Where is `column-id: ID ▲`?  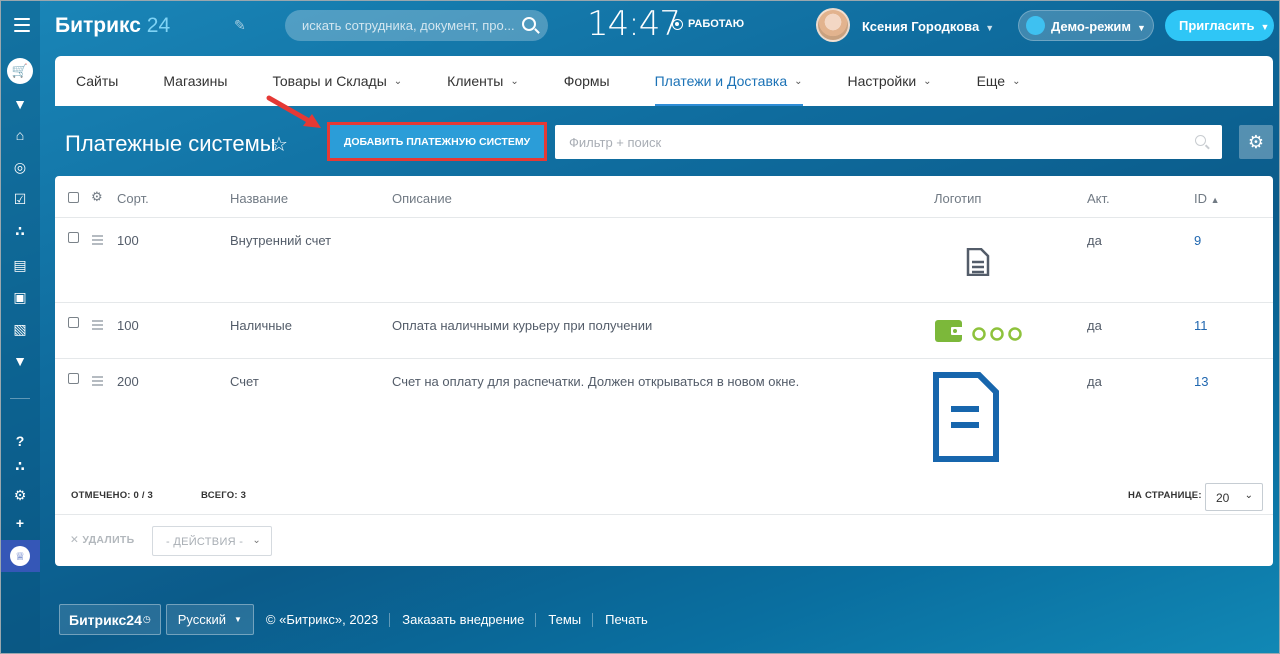
column-id: ID ▲ is located at coordinates (1207, 198).